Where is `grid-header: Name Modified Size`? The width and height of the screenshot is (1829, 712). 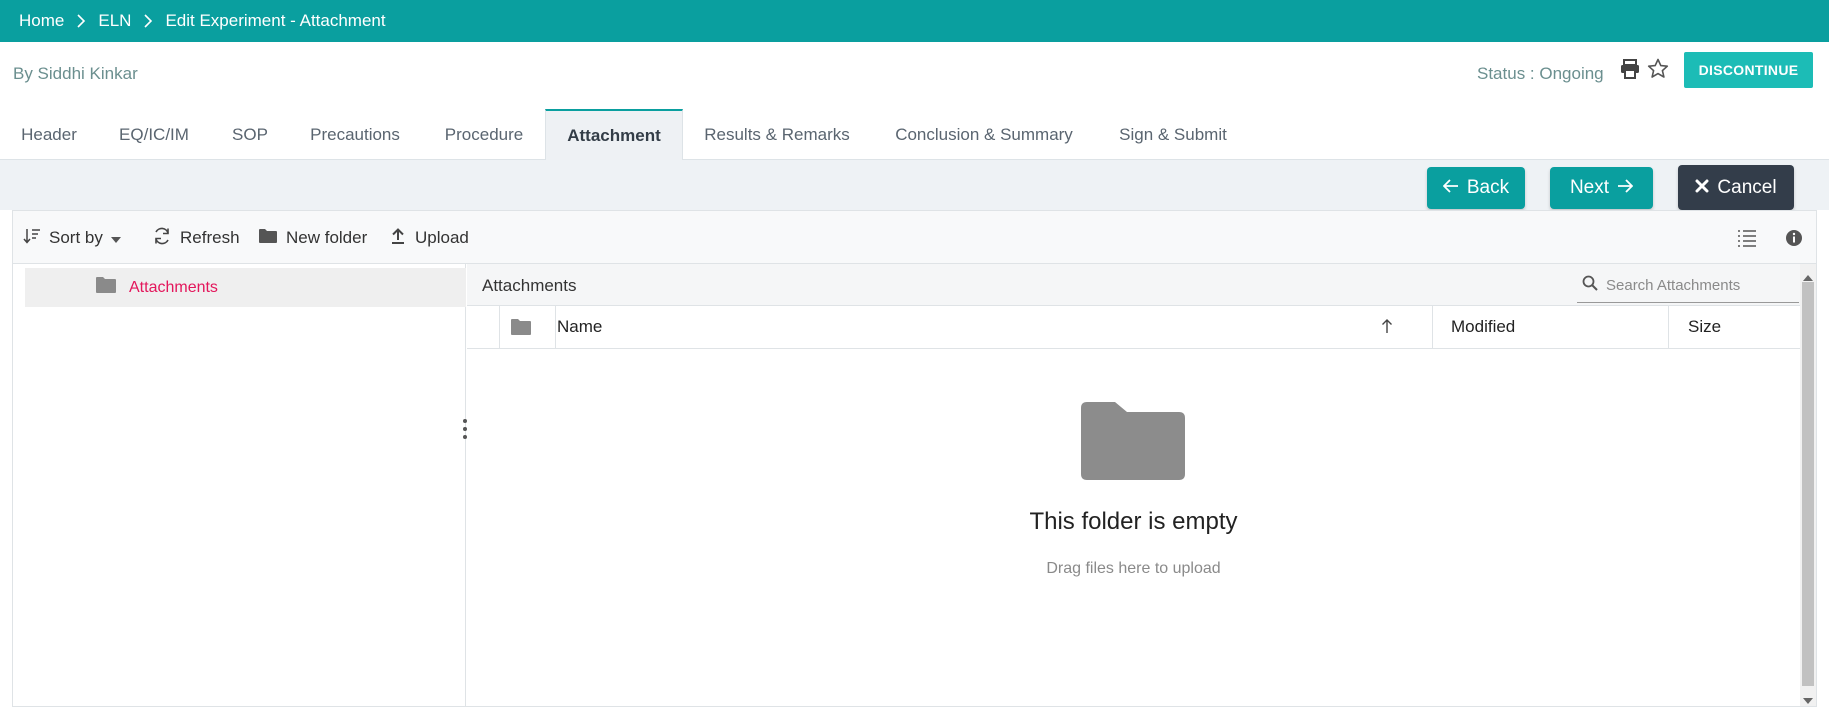 grid-header: Name Modified Size is located at coordinates (1133, 327).